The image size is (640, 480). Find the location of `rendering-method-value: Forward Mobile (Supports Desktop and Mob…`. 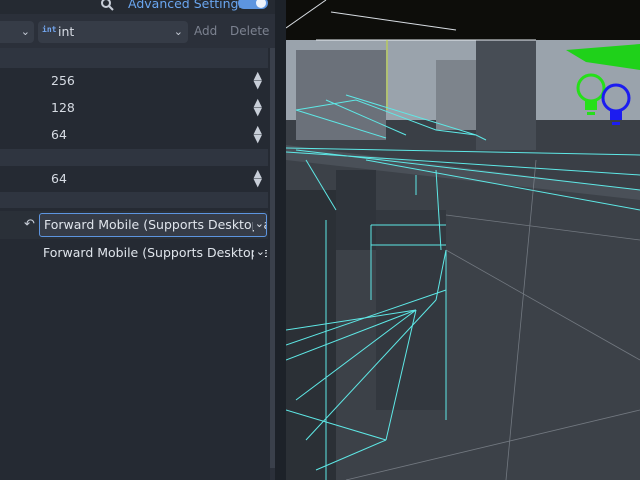

rendering-method-value: Forward Mobile (Supports Desktop and Mob… is located at coordinates (155, 224).